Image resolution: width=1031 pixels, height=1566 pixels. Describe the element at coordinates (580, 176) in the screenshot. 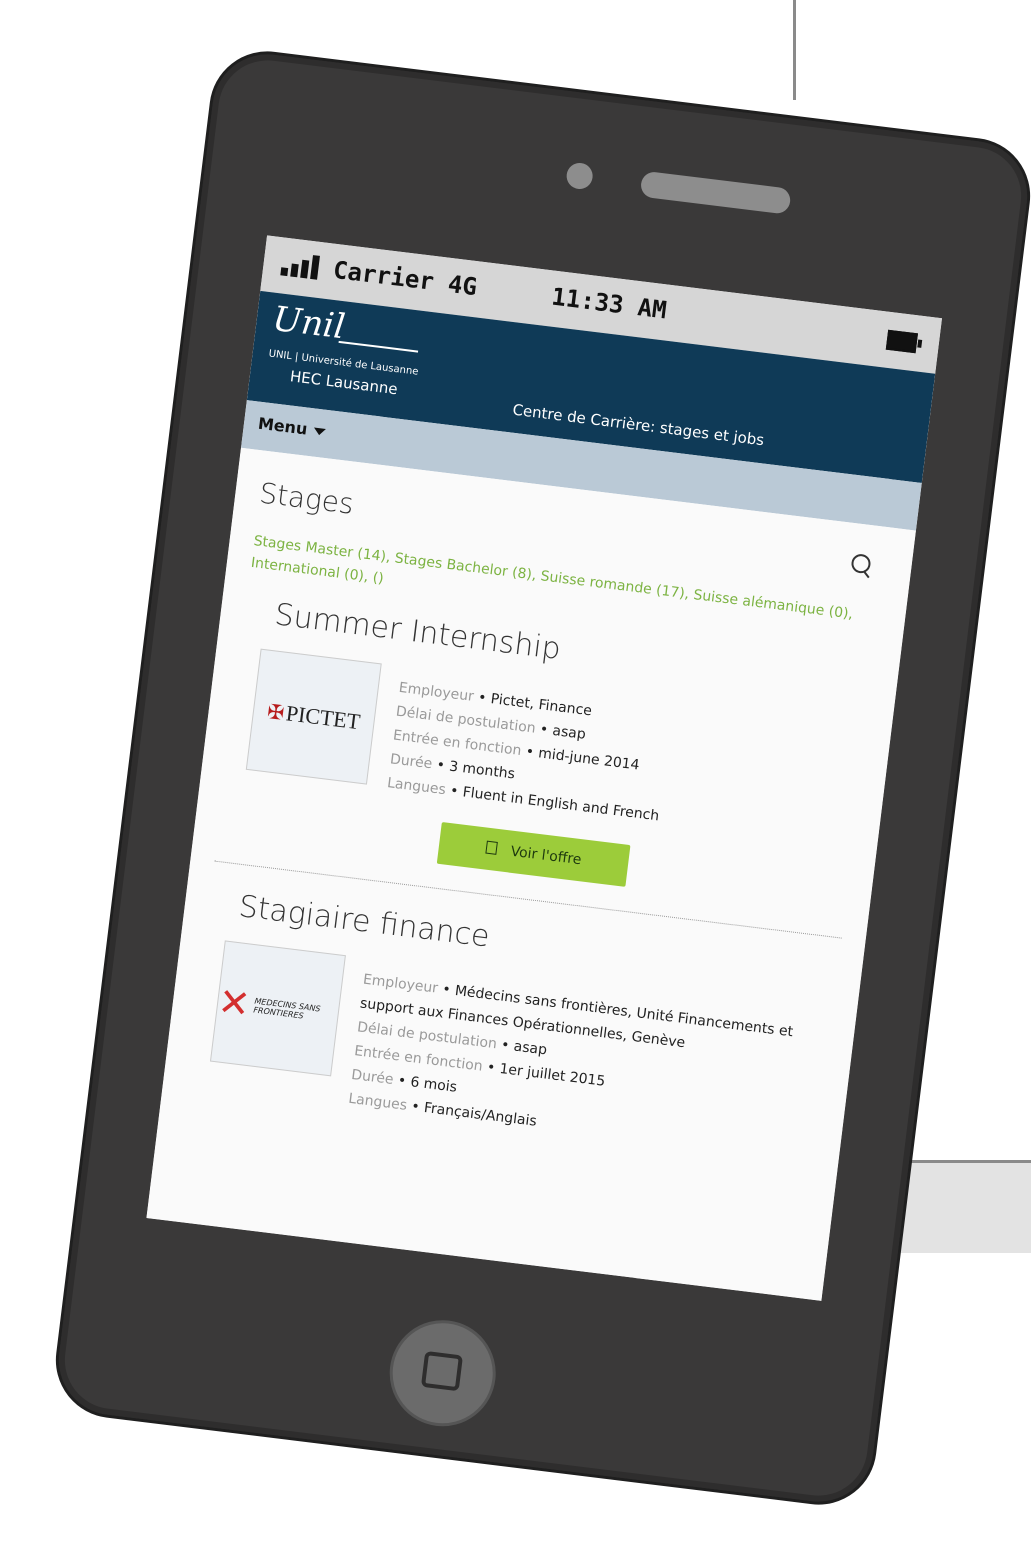

I see `camera-icon` at that location.